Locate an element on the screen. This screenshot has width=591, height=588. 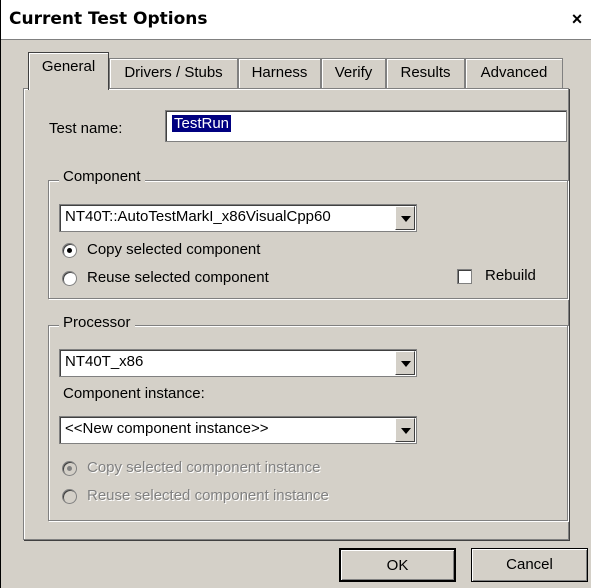
test-name-input: TestRun is located at coordinates (366, 126).